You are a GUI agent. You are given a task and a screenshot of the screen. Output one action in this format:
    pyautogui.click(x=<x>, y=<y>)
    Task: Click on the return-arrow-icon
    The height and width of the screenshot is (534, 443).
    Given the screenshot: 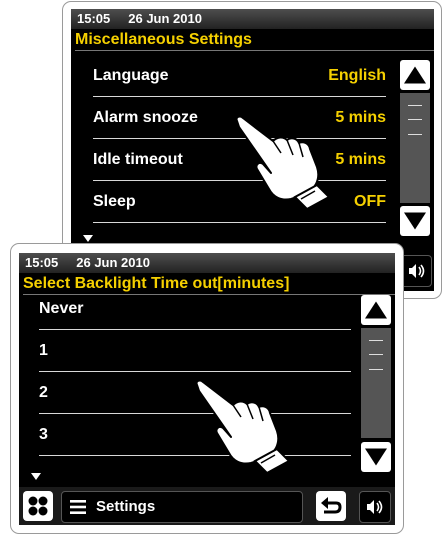 What is the action you would take?
    pyautogui.click(x=331, y=505)
    